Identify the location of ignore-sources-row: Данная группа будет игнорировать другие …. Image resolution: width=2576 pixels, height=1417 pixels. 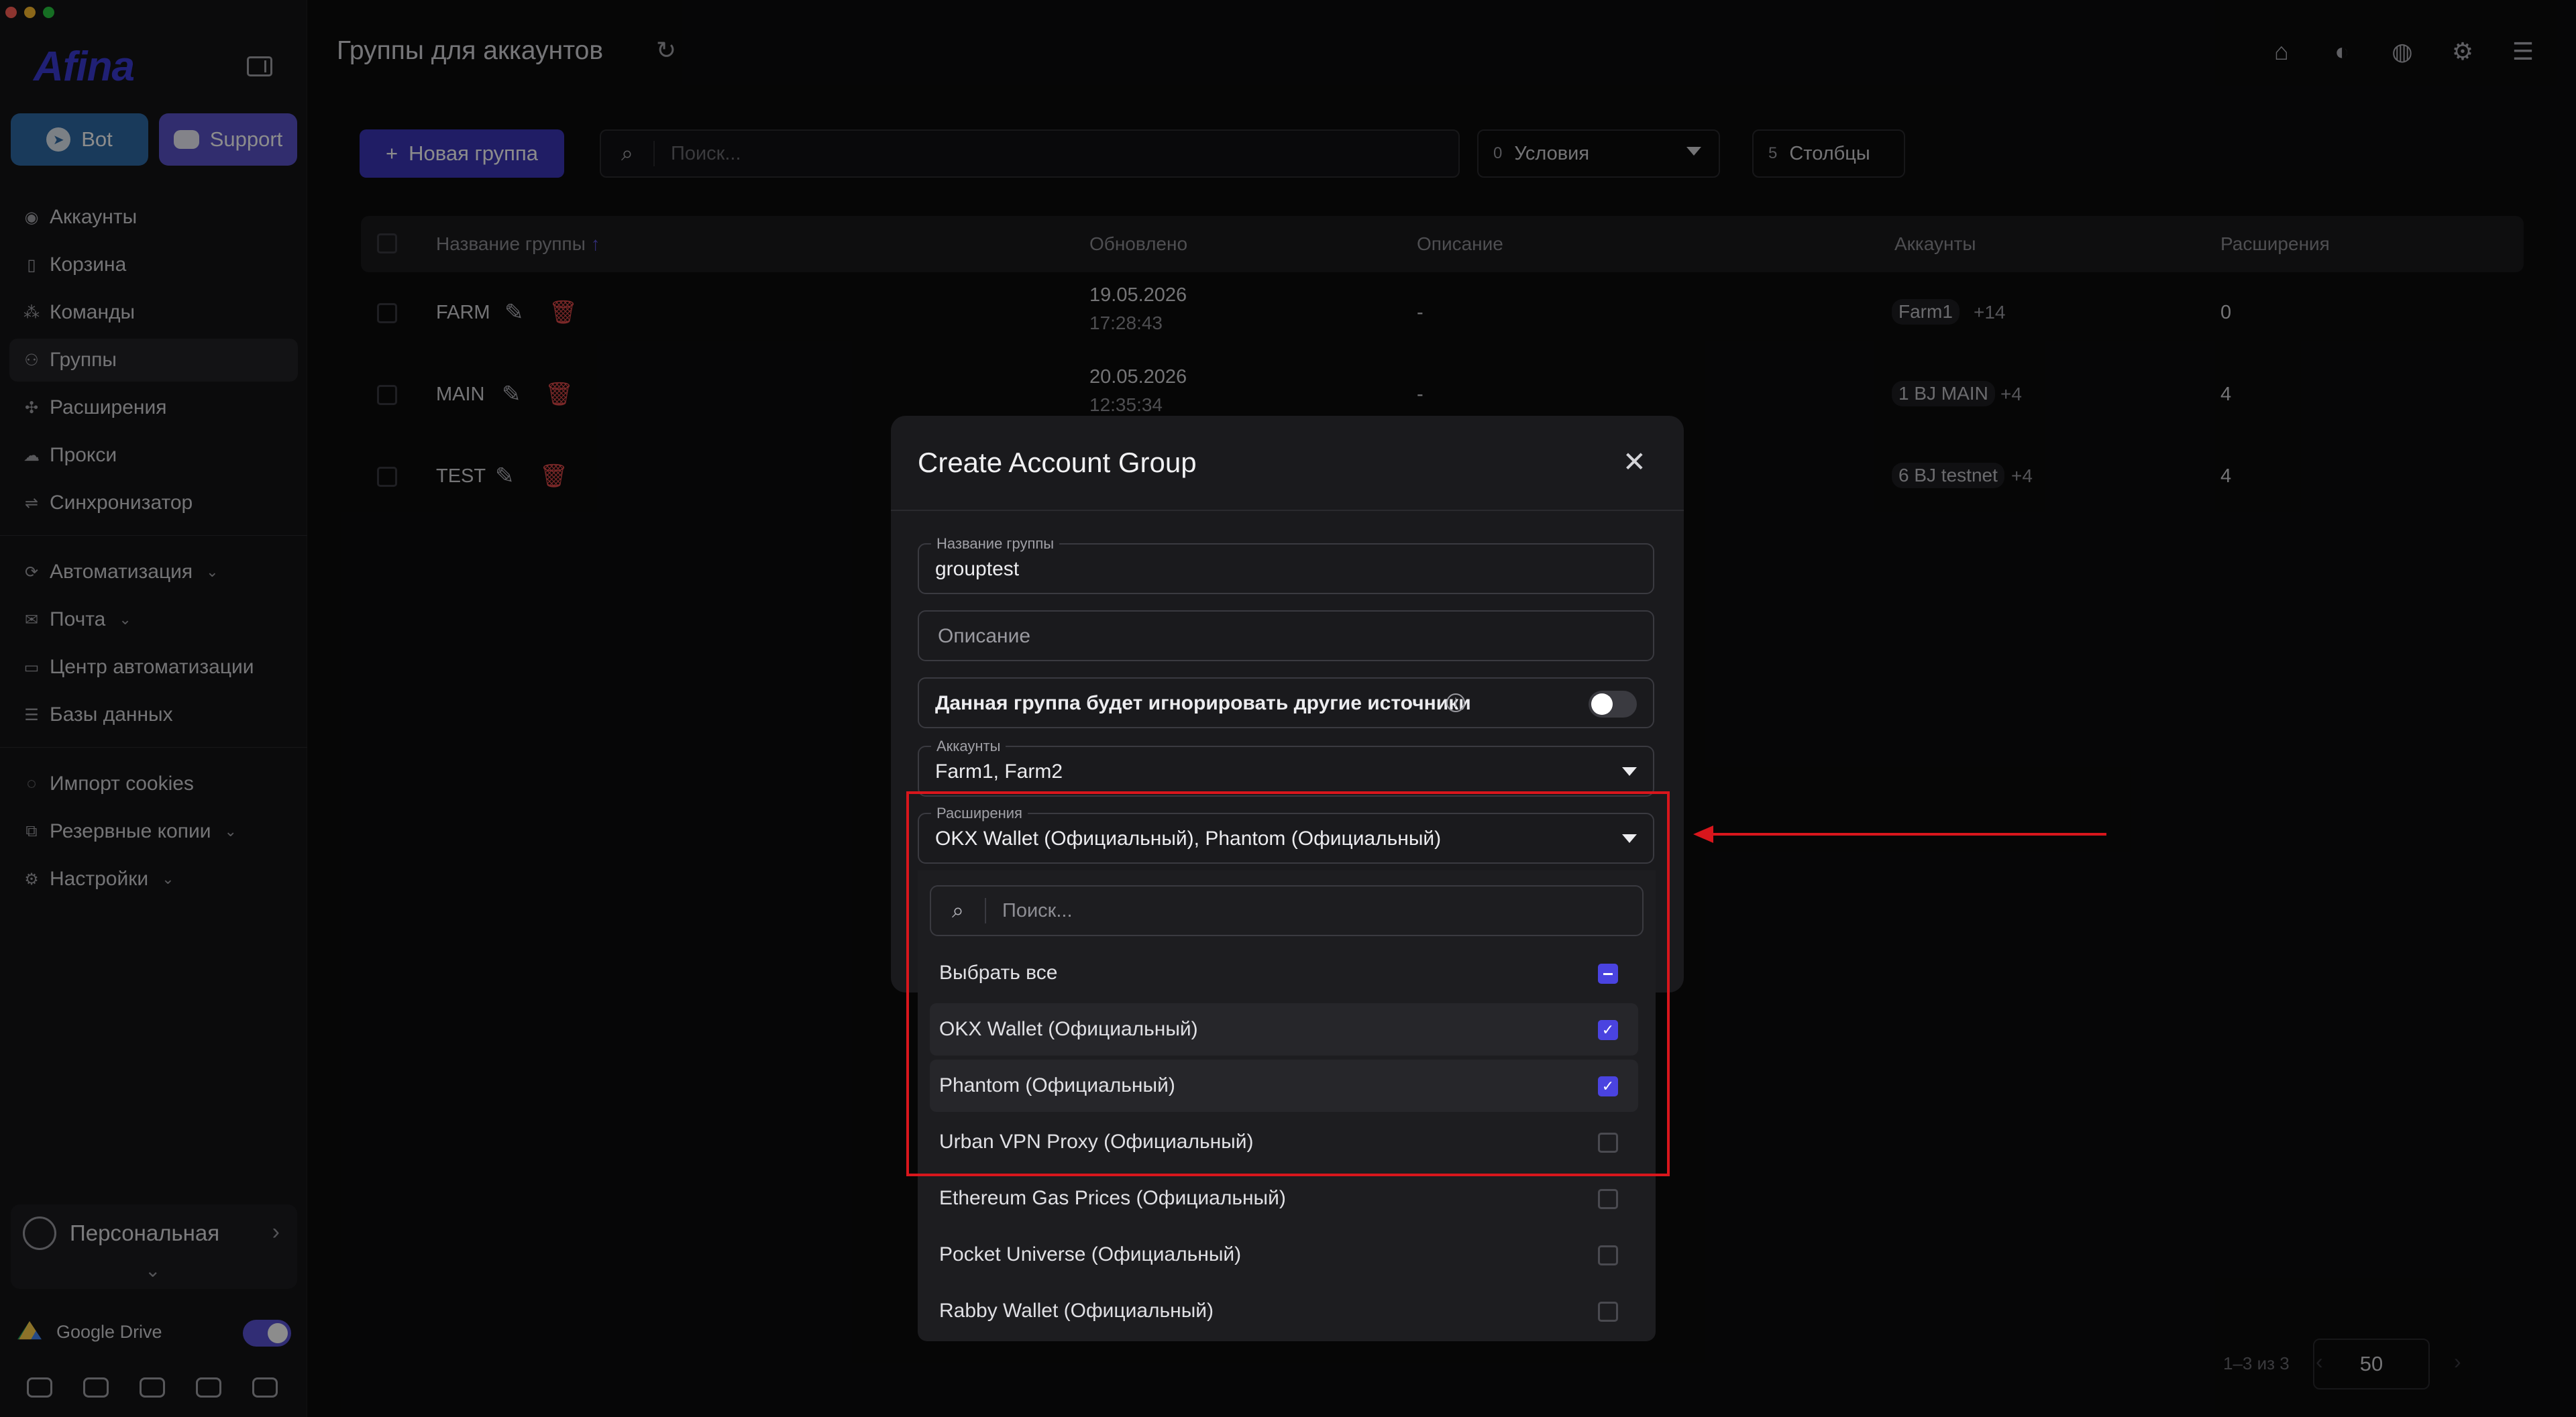
(1286, 702).